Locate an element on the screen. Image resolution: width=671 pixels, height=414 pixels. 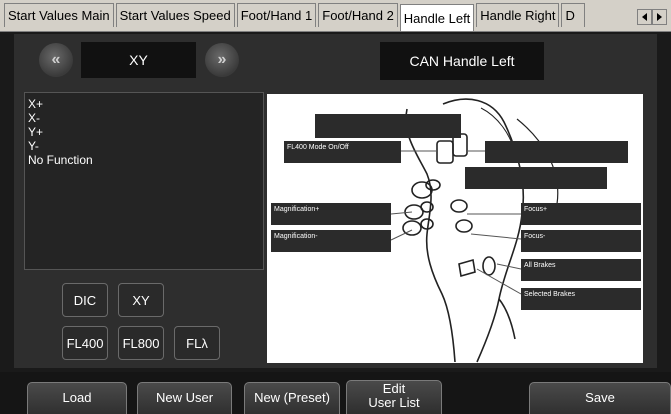
list-item: X+ is located at coordinates (144, 104).